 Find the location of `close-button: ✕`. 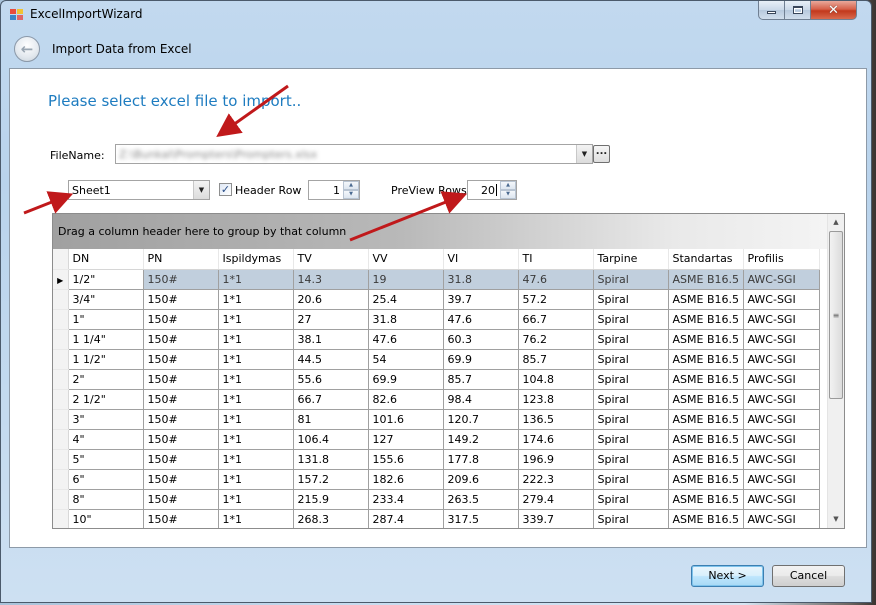

close-button: ✕ is located at coordinates (834, 10).